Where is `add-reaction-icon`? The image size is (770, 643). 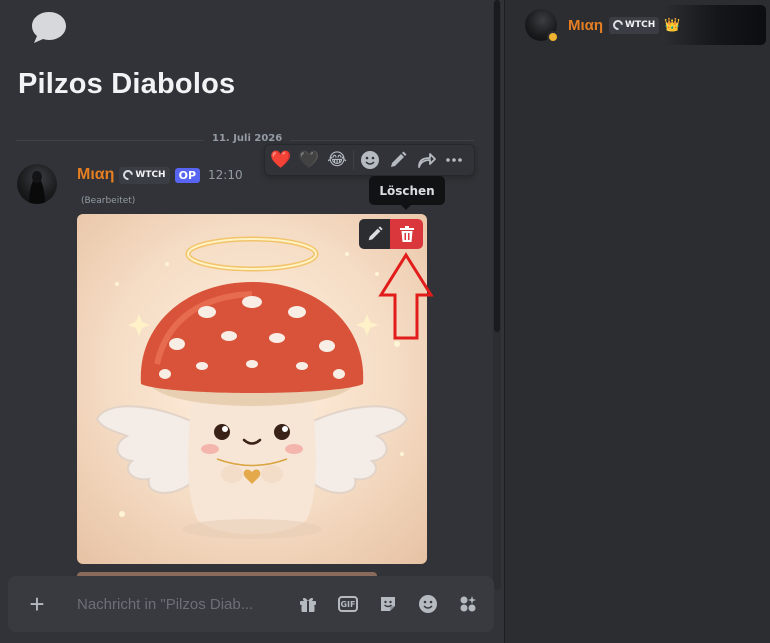
add-reaction-icon is located at coordinates (370, 160).